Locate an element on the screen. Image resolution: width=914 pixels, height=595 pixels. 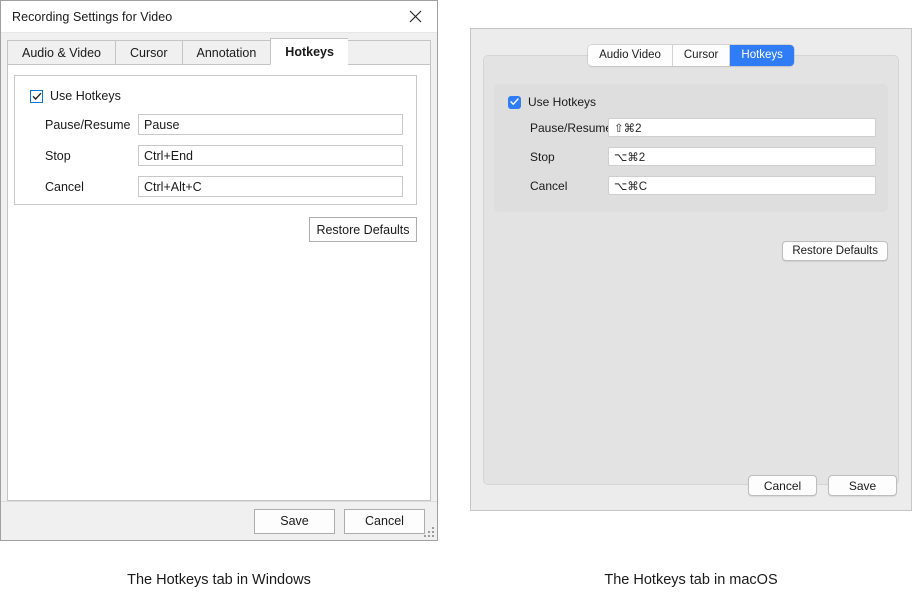
close-icon is located at coordinates (415, 16).